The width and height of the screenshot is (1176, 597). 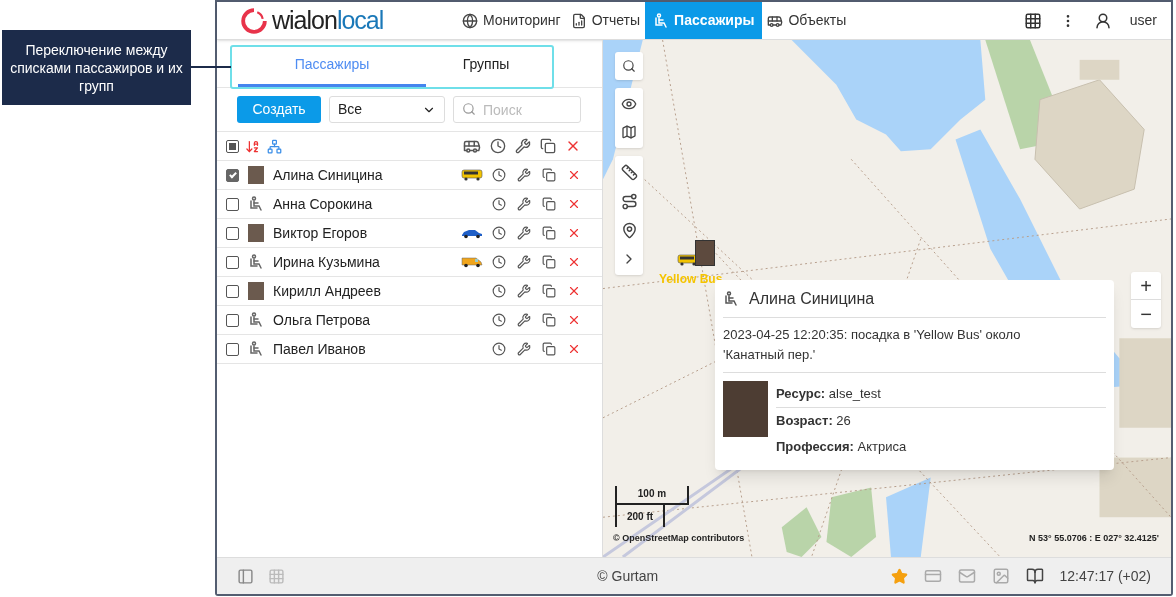 What do you see at coordinates (409, 349) in the screenshot?
I see `passenger-row: Павел Иванов` at bounding box center [409, 349].